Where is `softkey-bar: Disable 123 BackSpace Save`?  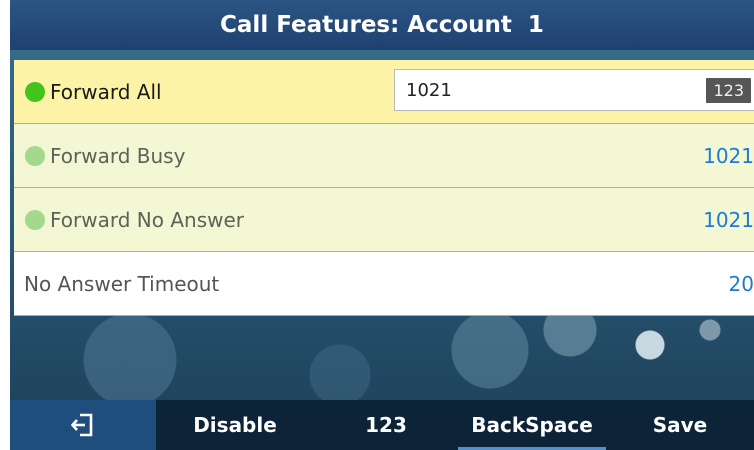 softkey-bar: Disable 123 BackSpace Save is located at coordinates (382, 425).